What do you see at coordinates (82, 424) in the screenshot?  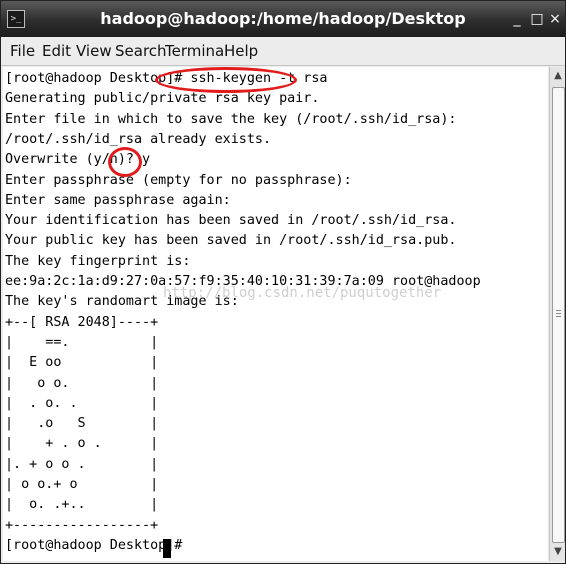 I see `terminal-line: | .o S |` at bounding box center [82, 424].